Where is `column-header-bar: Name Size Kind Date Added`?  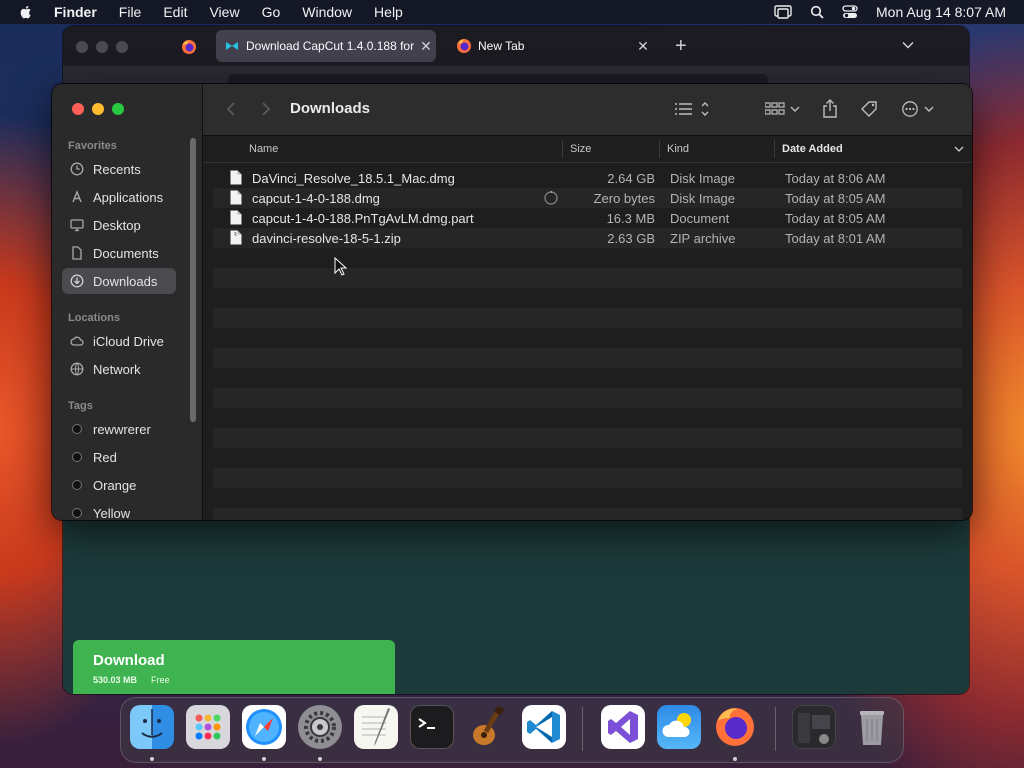 column-header-bar: Name Size Kind Date Added is located at coordinates (587, 149).